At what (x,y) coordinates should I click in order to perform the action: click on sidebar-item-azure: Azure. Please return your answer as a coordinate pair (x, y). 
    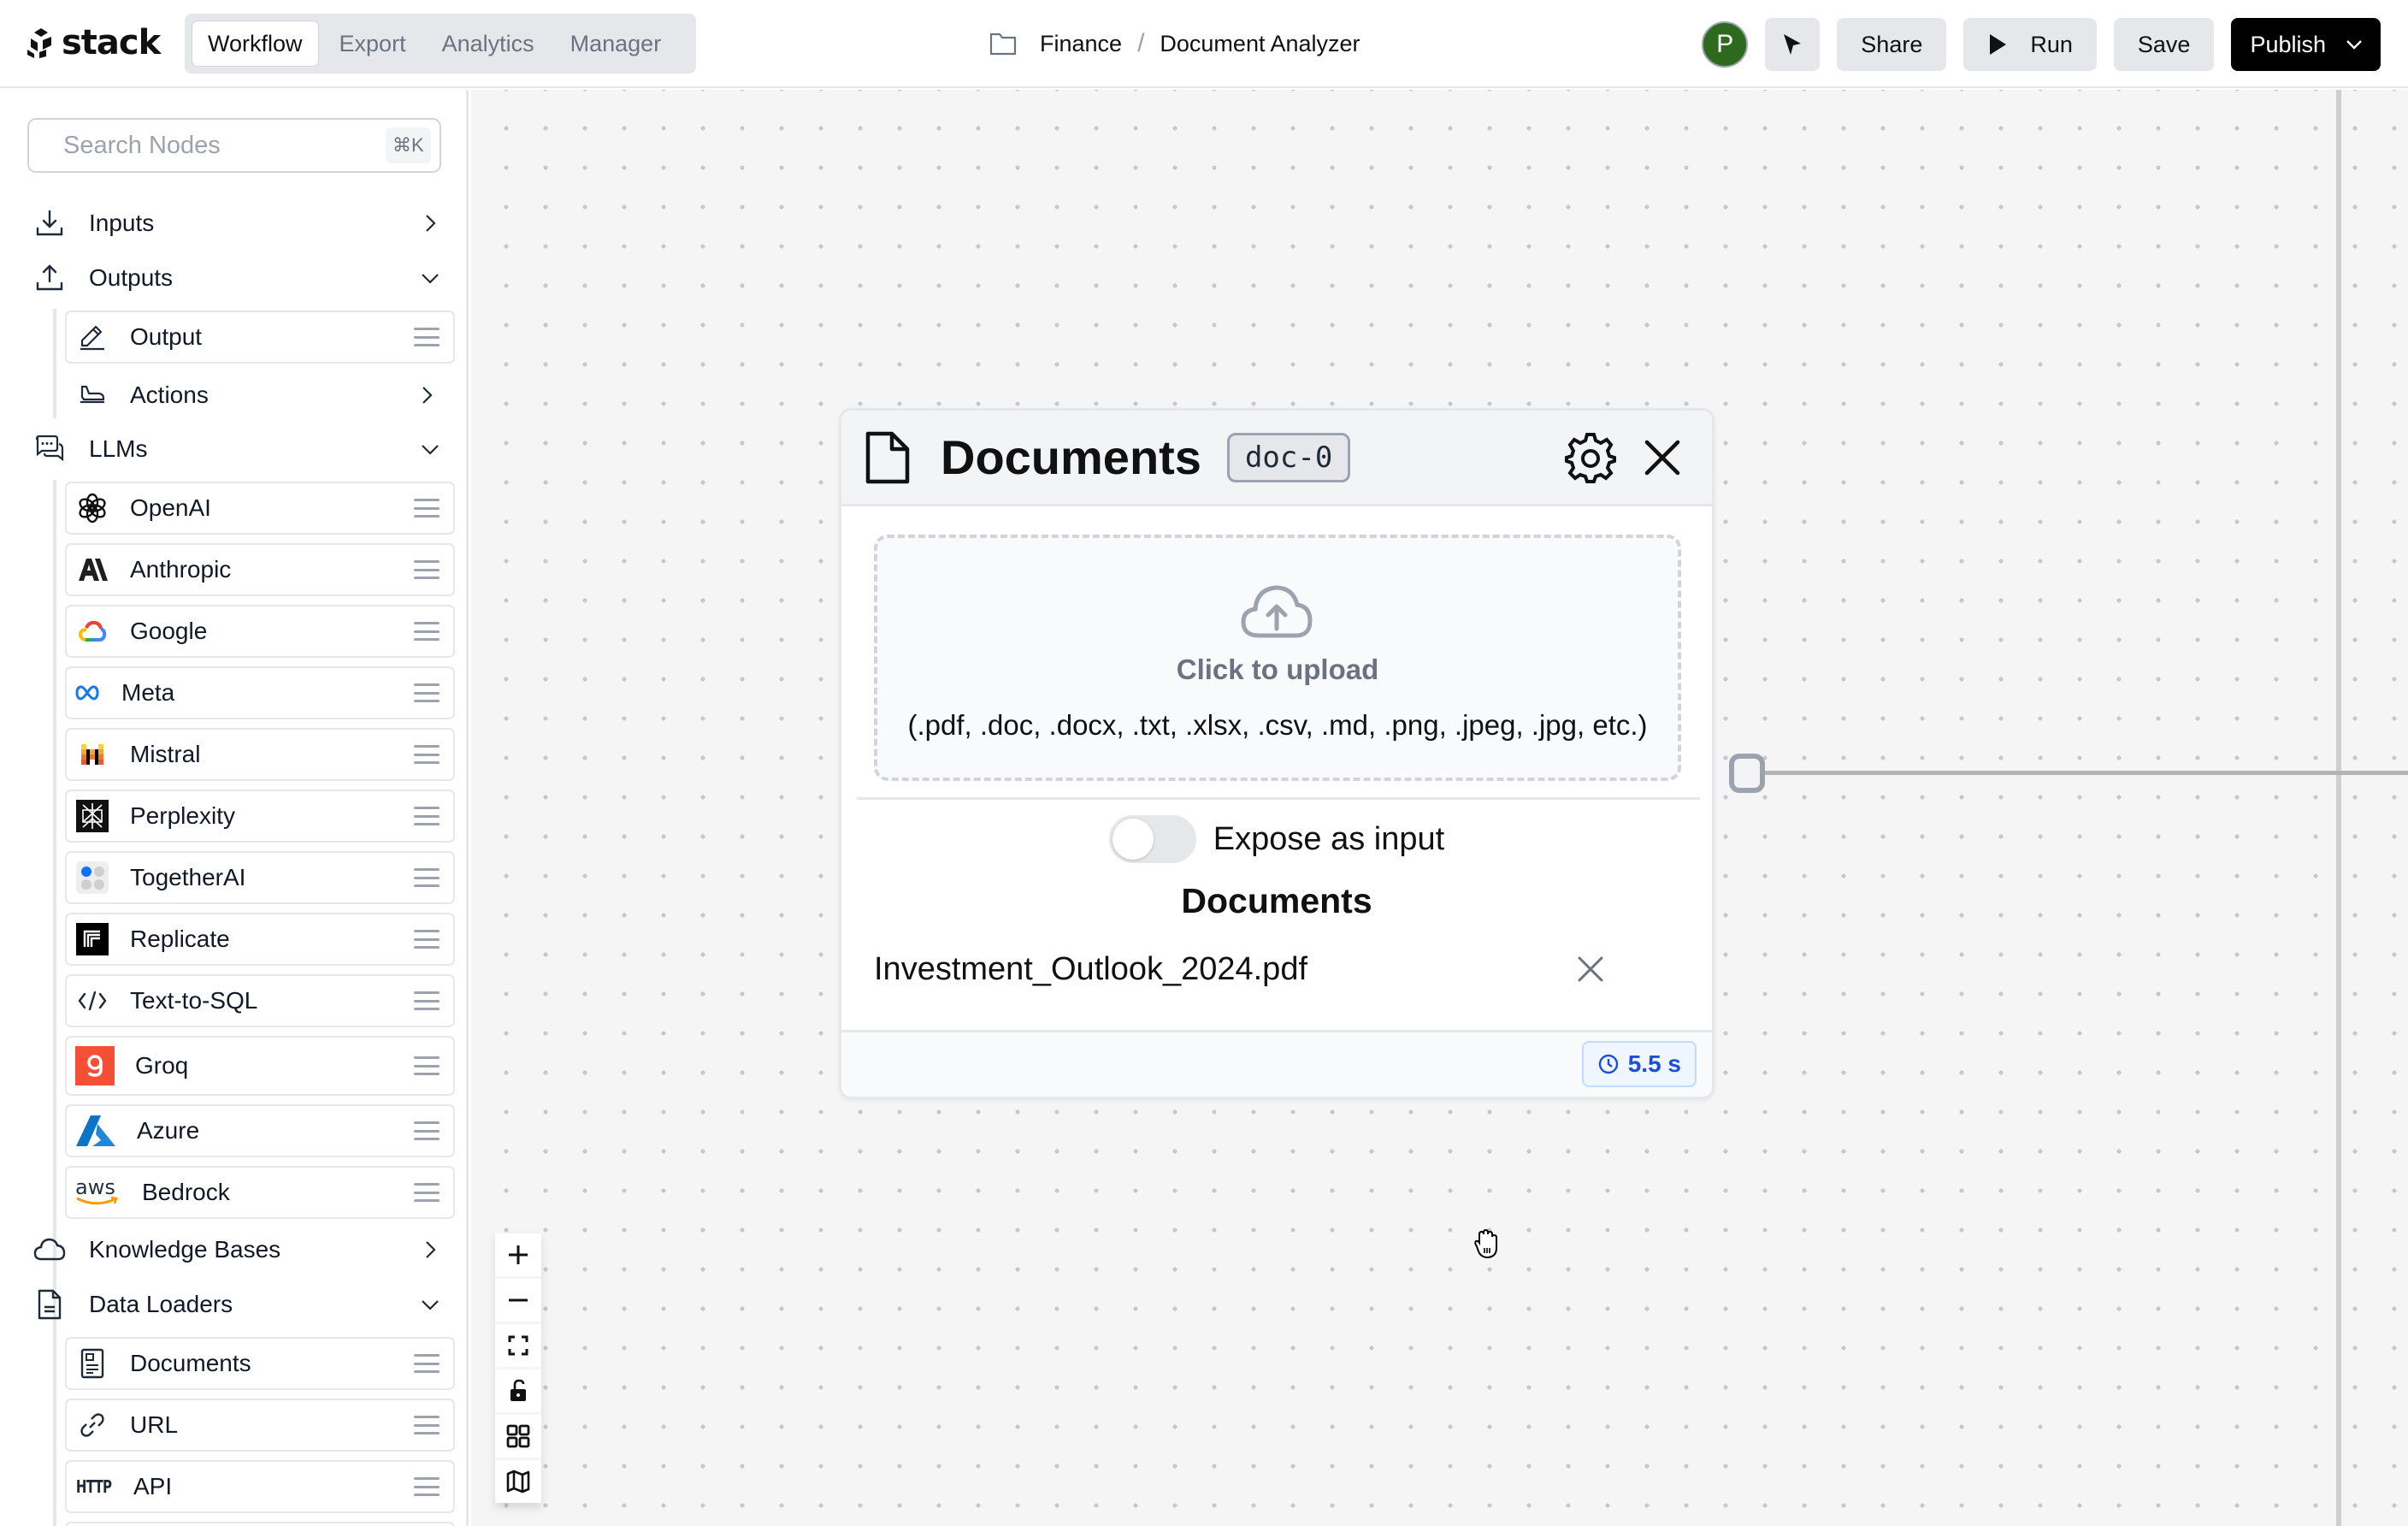
    Looking at the image, I should click on (260, 1130).